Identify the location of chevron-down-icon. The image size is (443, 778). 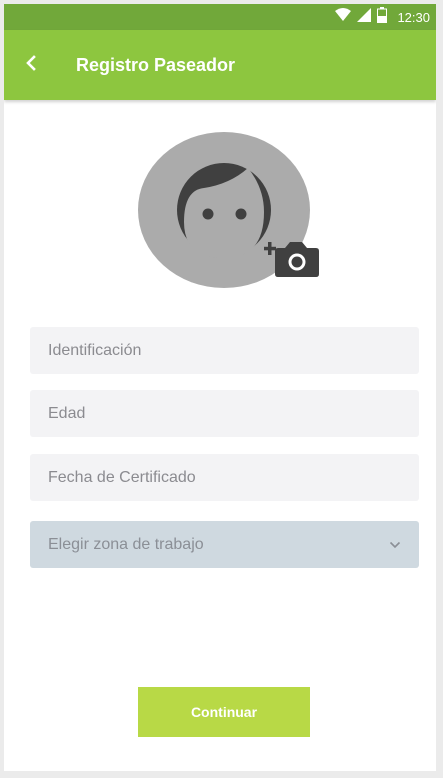
(395, 545).